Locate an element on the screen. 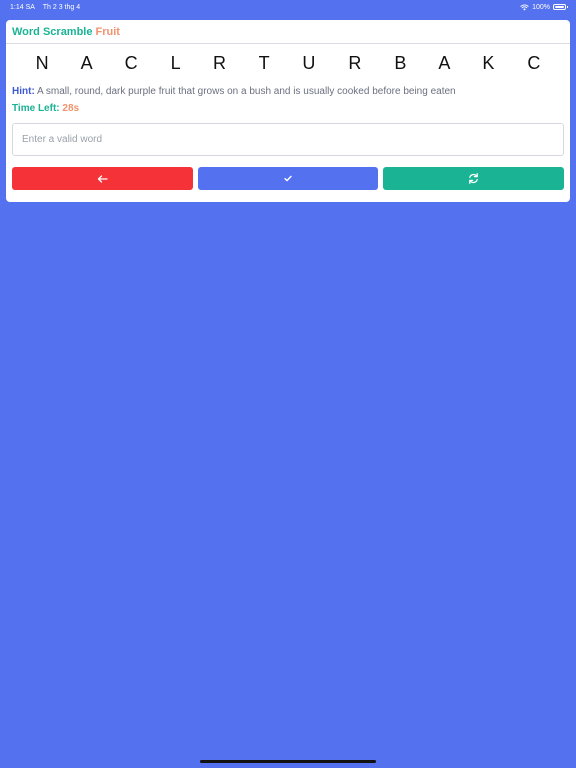  home-indicator is located at coordinates (288, 761).